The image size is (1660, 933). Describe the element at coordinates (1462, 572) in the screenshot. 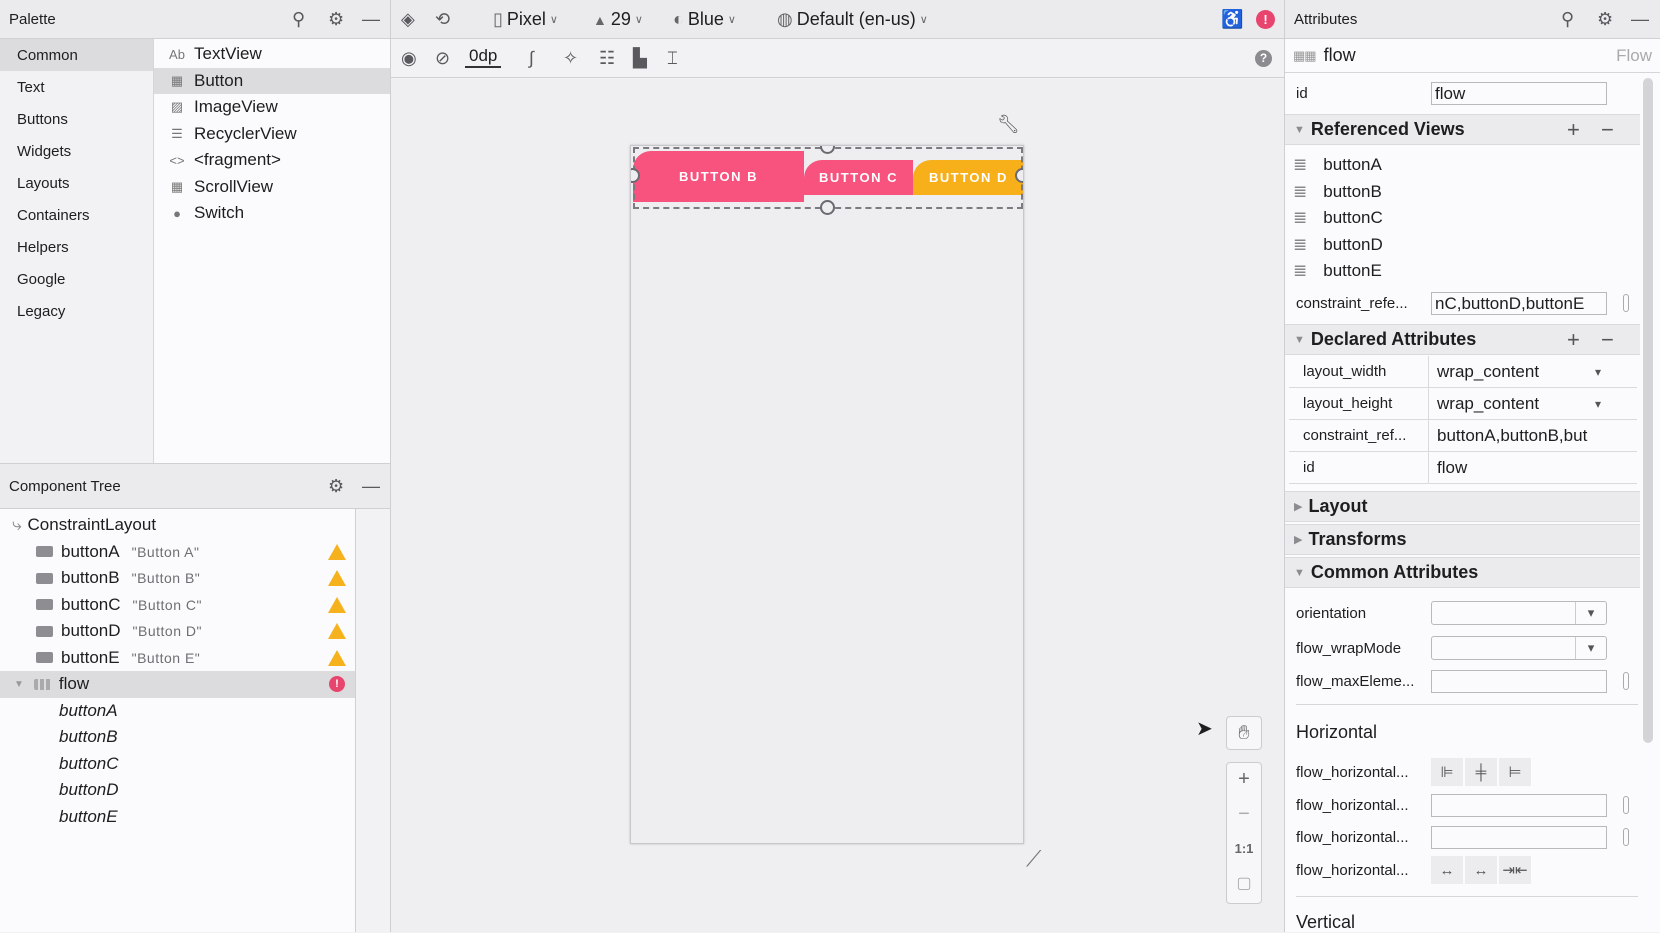

I see `common-attributes-header: ▼ Common Attributes` at that location.